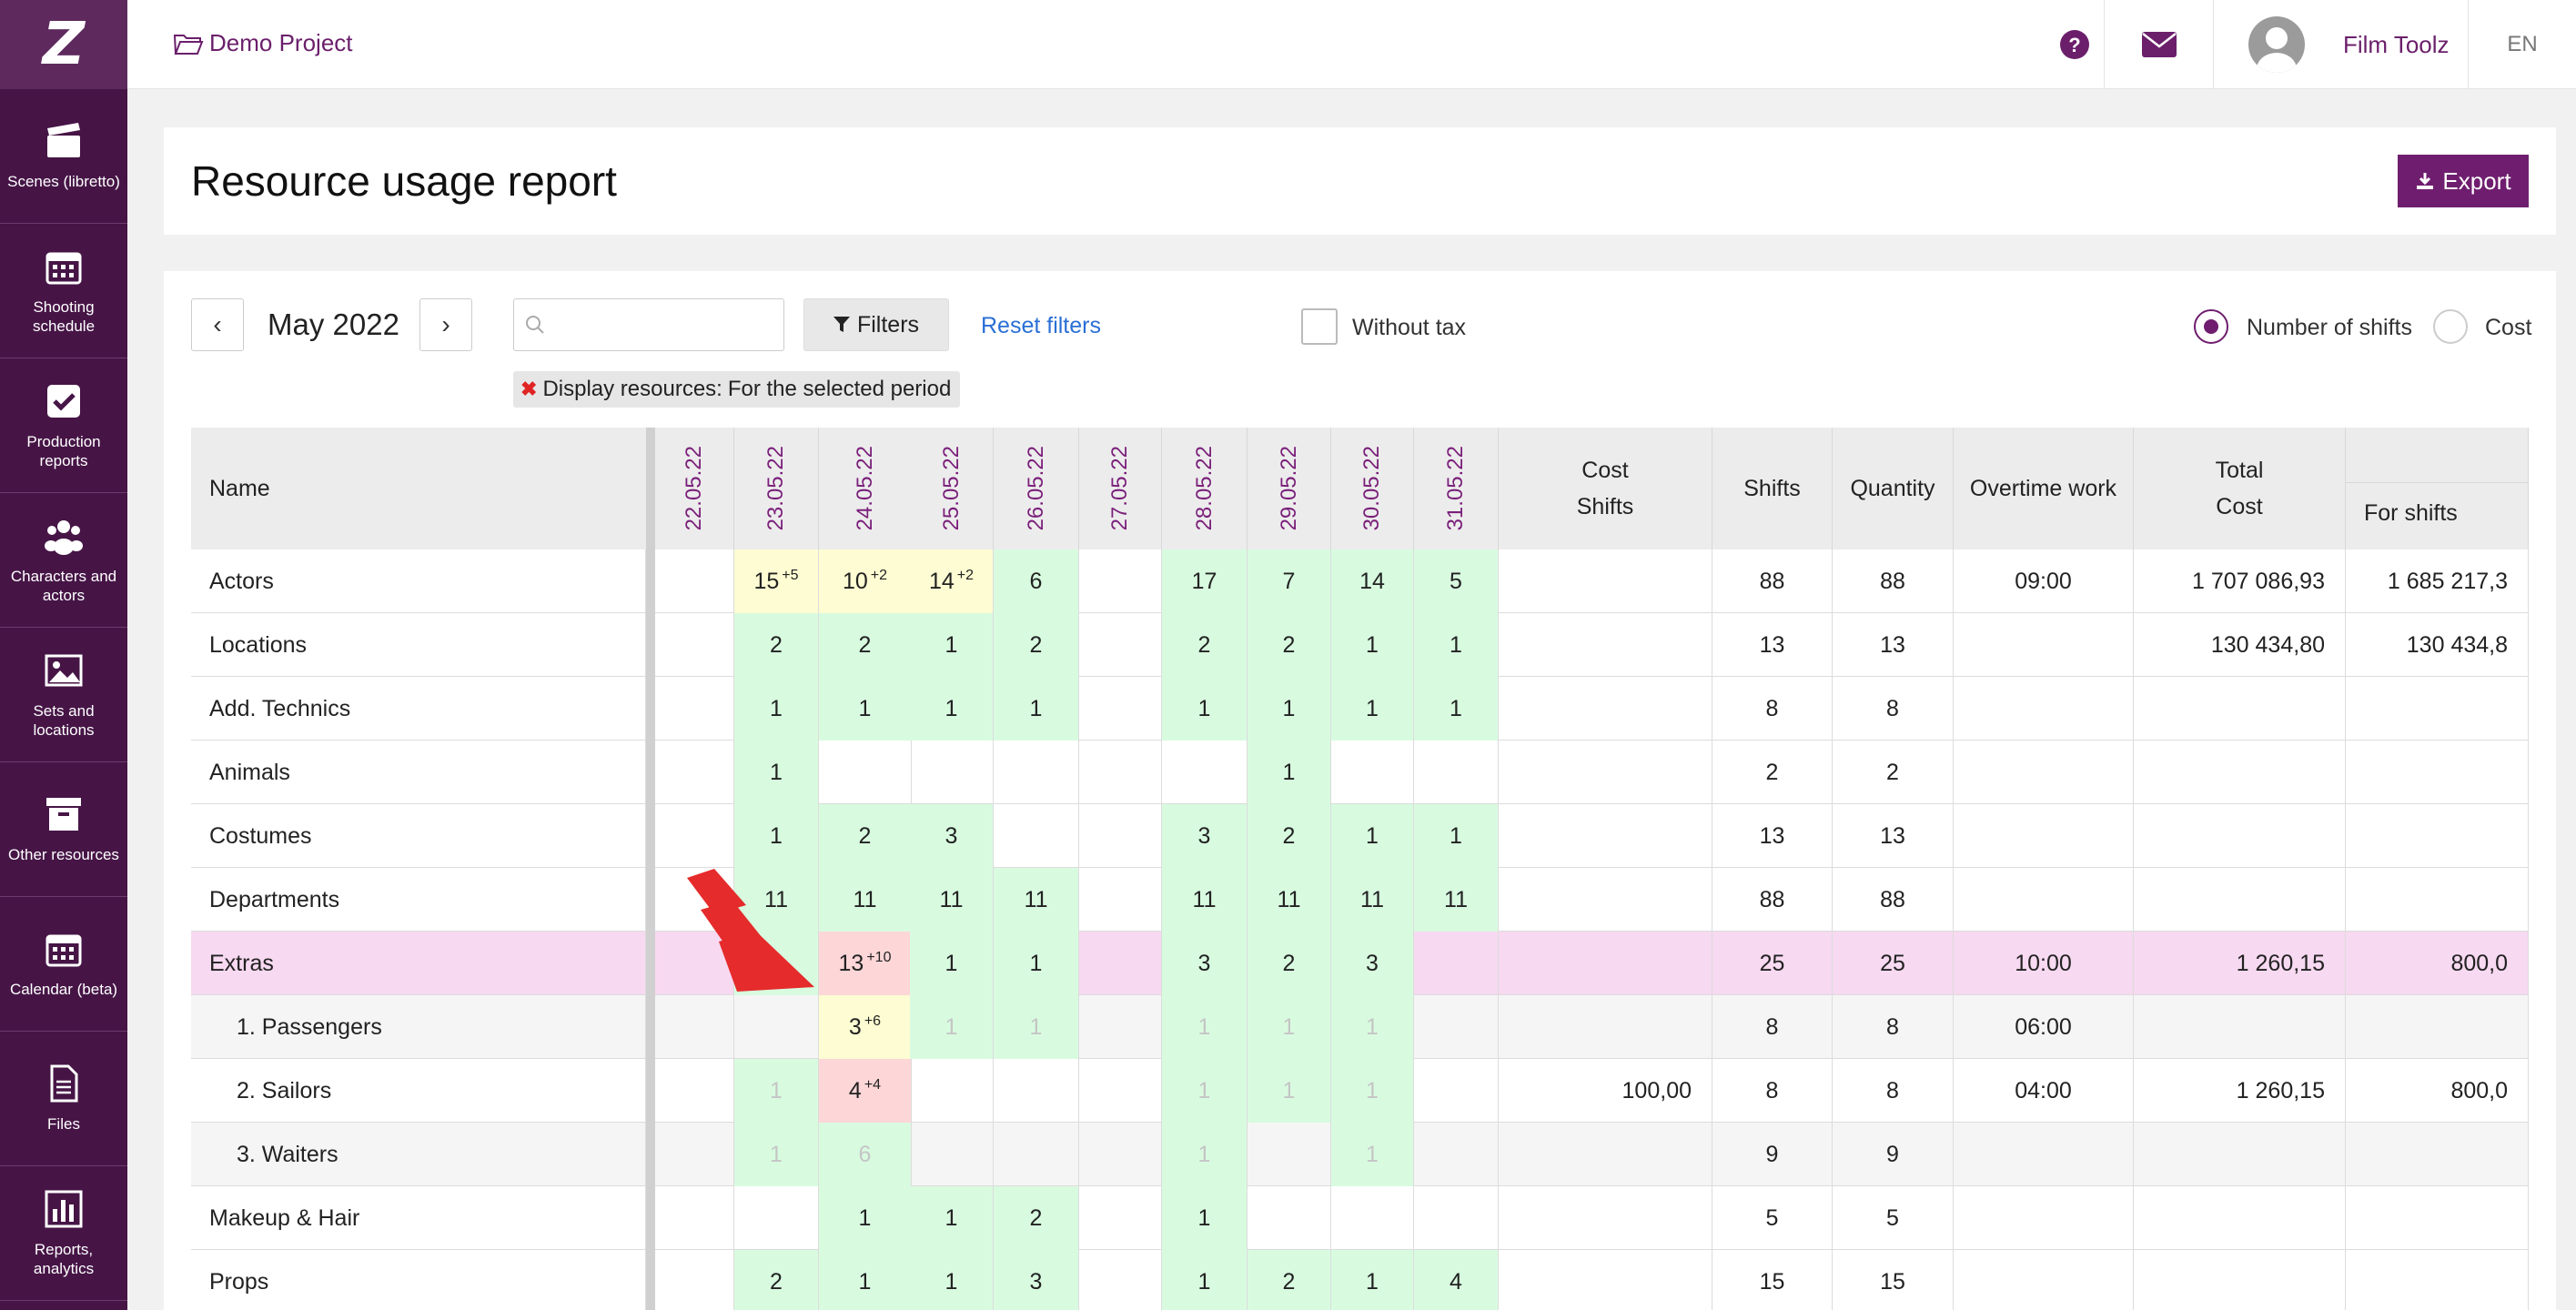  What do you see at coordinates (1360, 900) in the screenshot?
I see `table-row: Departments 11 11 11 11 11 11 11 11 88 88` at bounding box center [1360, 900].